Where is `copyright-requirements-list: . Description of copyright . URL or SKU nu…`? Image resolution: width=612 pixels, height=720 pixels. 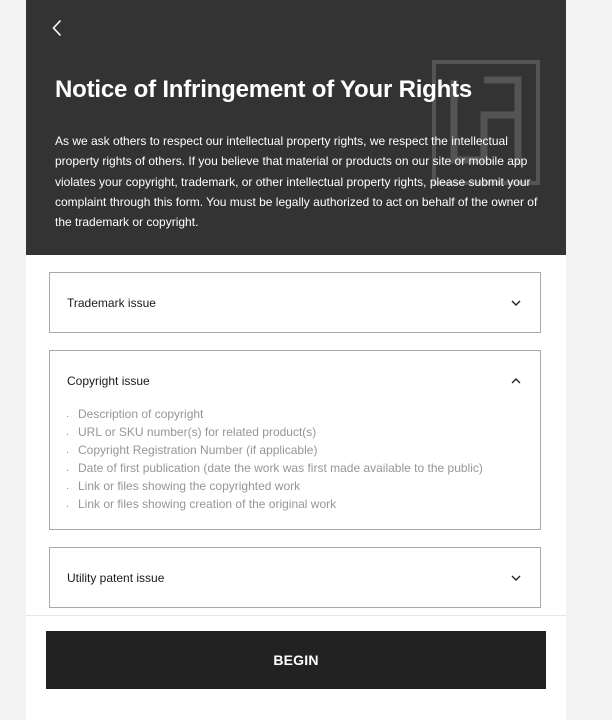
copyright-requirements-list: . Description of copyright . URL or SKU nu… is located at coordinates (274, 459).